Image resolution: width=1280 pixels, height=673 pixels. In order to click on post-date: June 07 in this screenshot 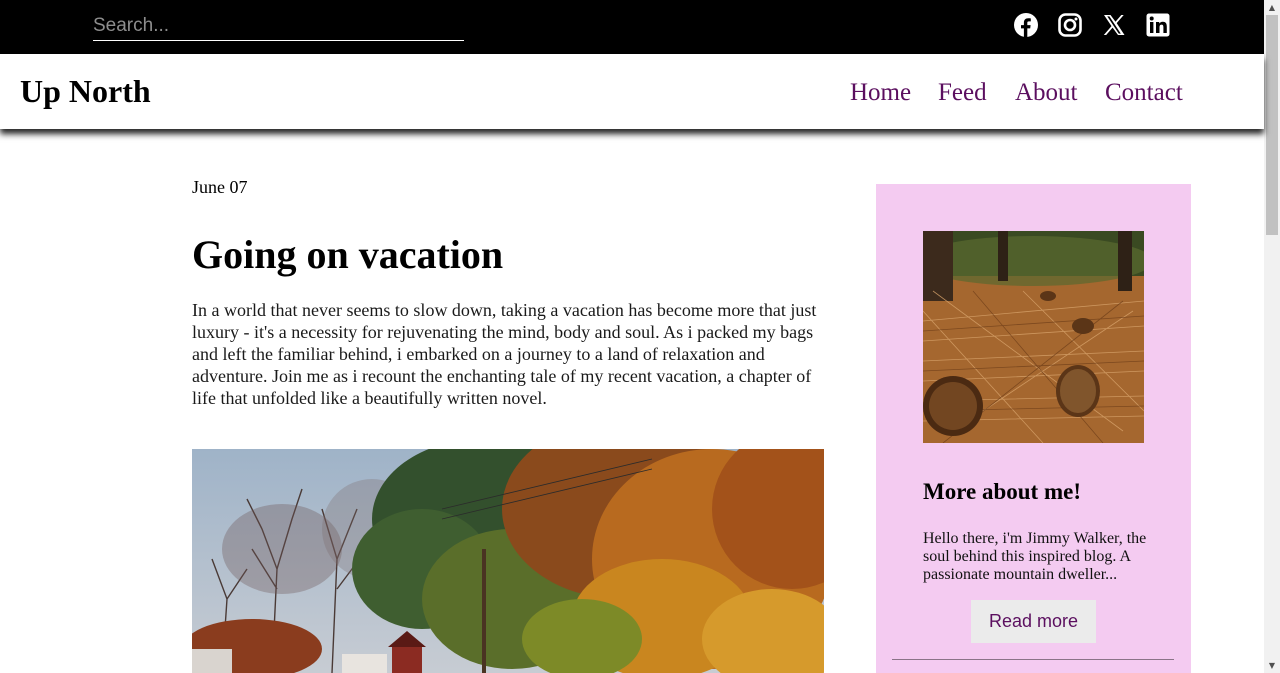, I will do `click(220, 187)`.